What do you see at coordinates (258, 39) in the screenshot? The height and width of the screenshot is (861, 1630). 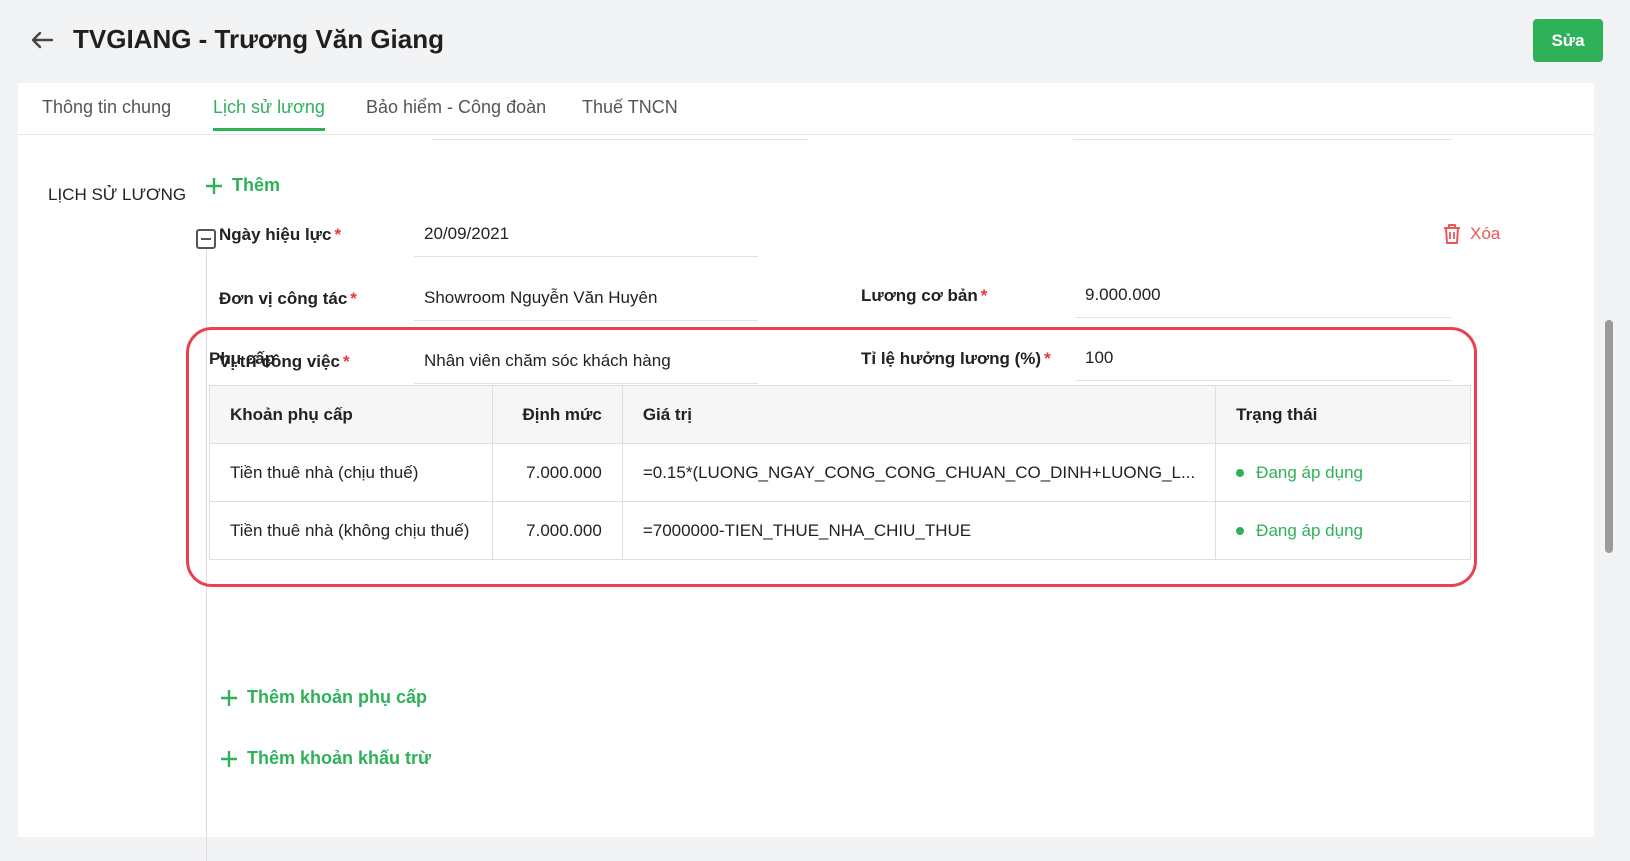 I see `page-title: TVGIANG - Trương Văn Giang` at bounding box center [258, 39].